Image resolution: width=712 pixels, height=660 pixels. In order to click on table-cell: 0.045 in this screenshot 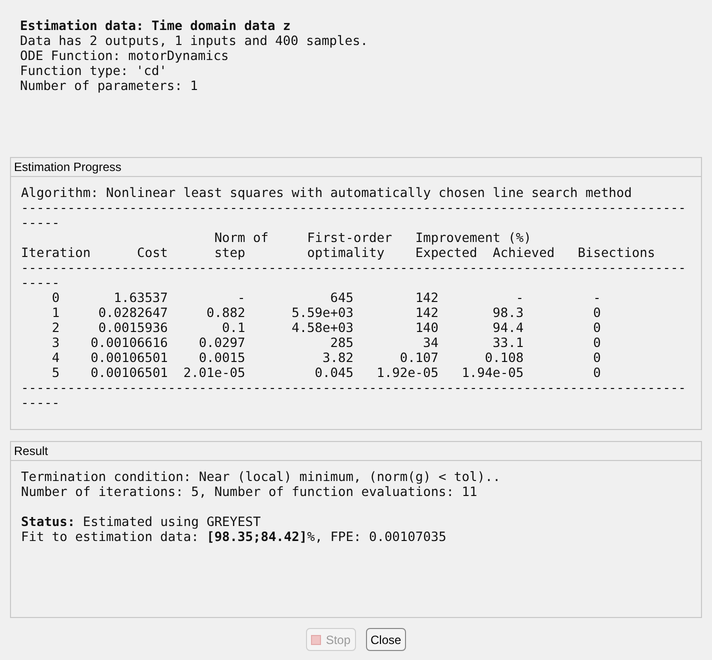, I will do `click(334, 373)`.